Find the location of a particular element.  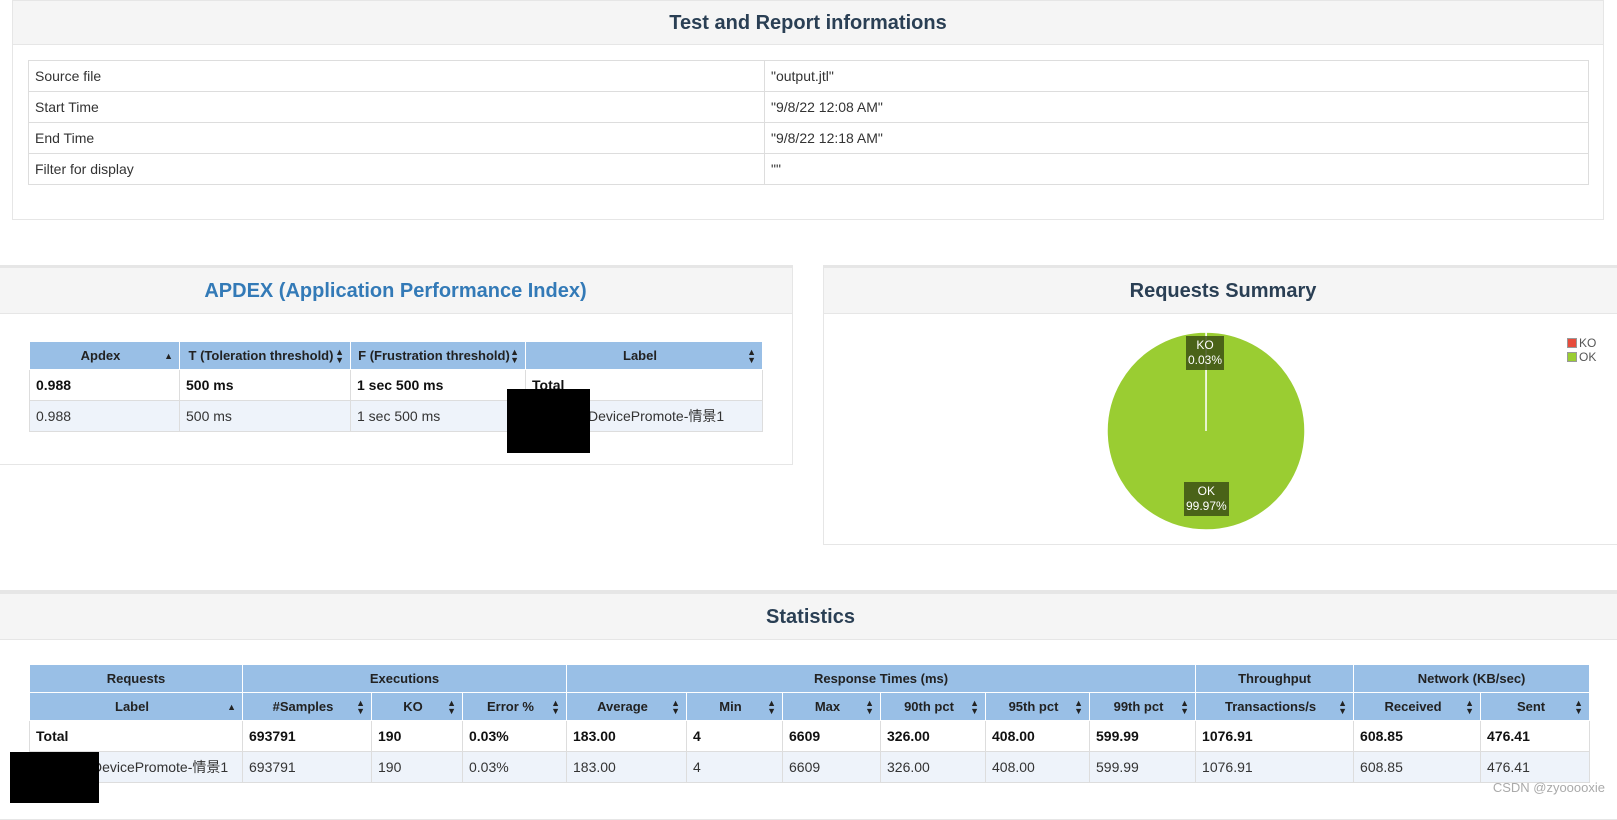

pie-label-ok: OK99.97% is located at coordinates (1206, 499).